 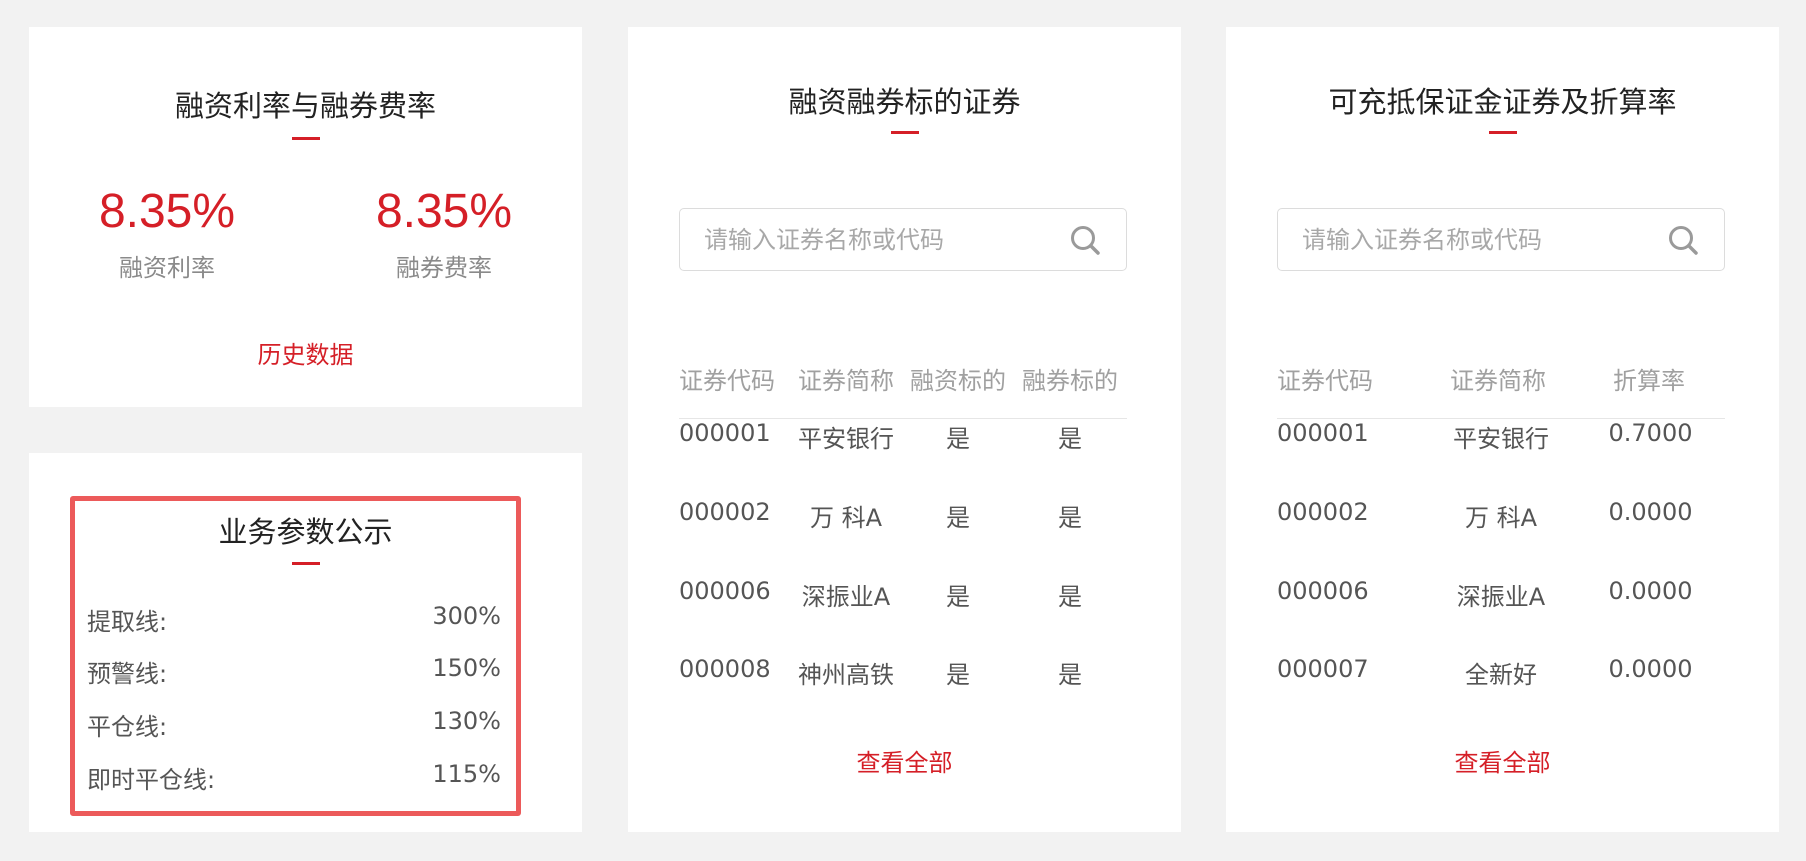 What do you see at coordinates (294, 674) in the screenshot?
I see `param-row: 预警线: 150%` at bounding box center [294, 674].